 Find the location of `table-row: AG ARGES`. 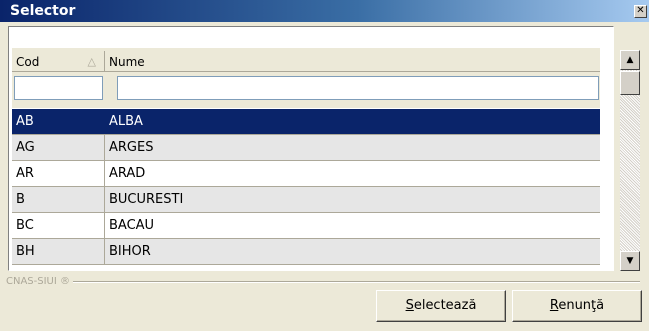

table-row: AG ARGES is located at coordinates (306, 148).